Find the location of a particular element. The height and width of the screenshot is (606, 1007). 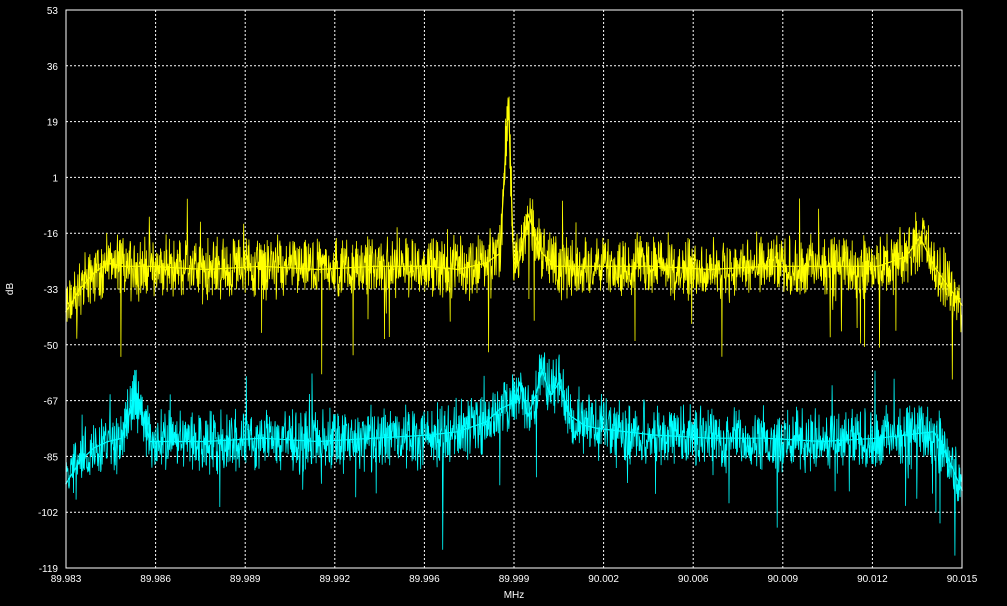

x-tick-label: 90.006 is located at coordinates (693, 579).